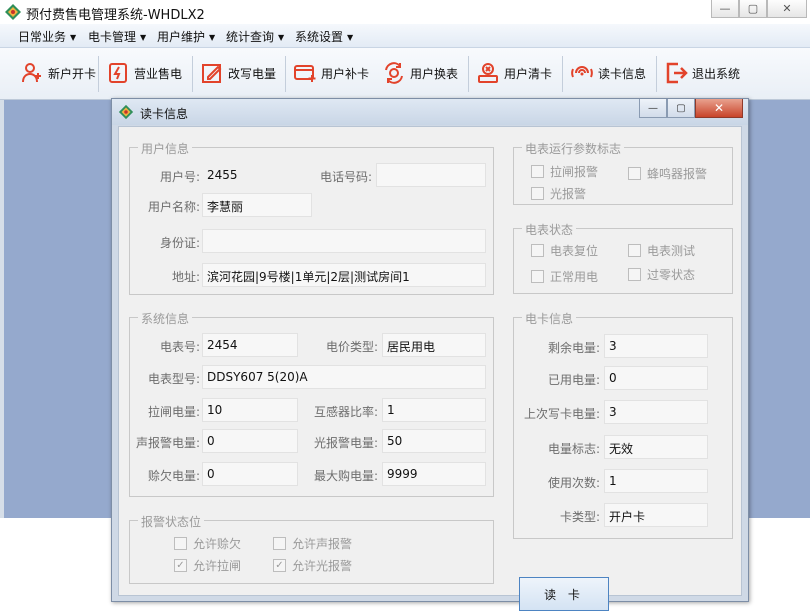  I want to click on zero-crossing-checkbox: 过零状态, so click(661, 274).